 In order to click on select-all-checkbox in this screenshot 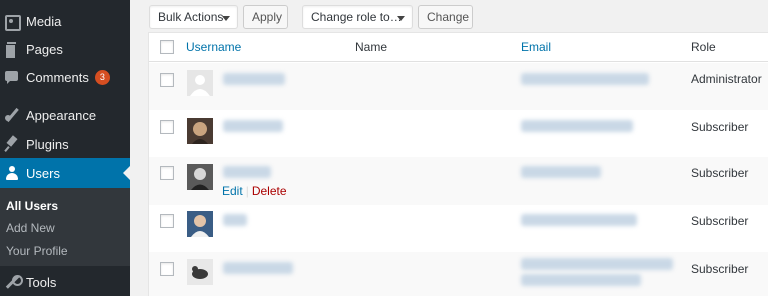, I will do `click(167, 47)`.